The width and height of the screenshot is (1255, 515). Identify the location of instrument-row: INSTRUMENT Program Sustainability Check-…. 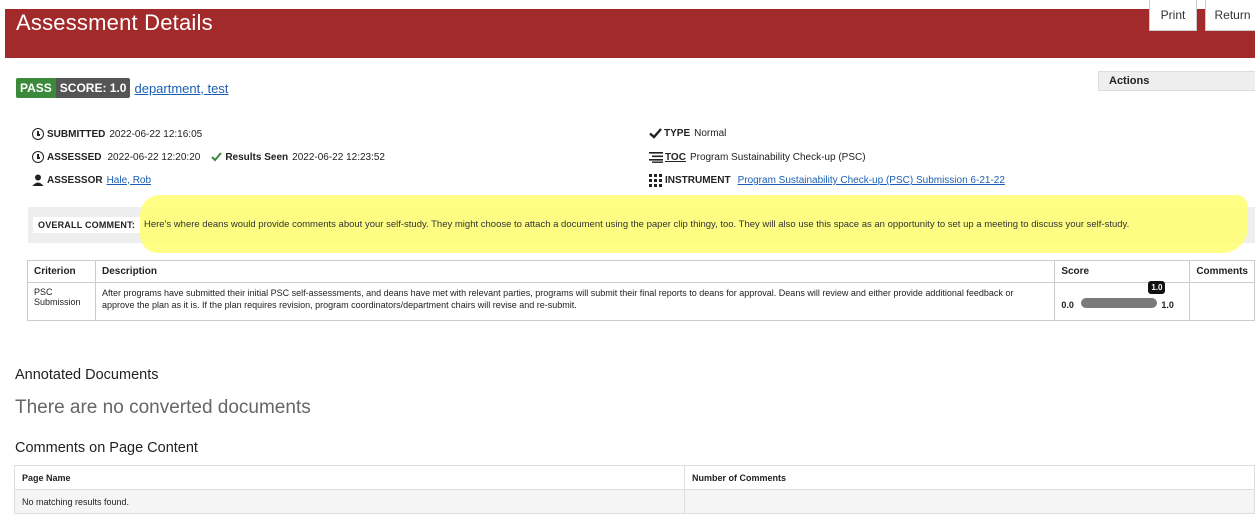
(827, 180).